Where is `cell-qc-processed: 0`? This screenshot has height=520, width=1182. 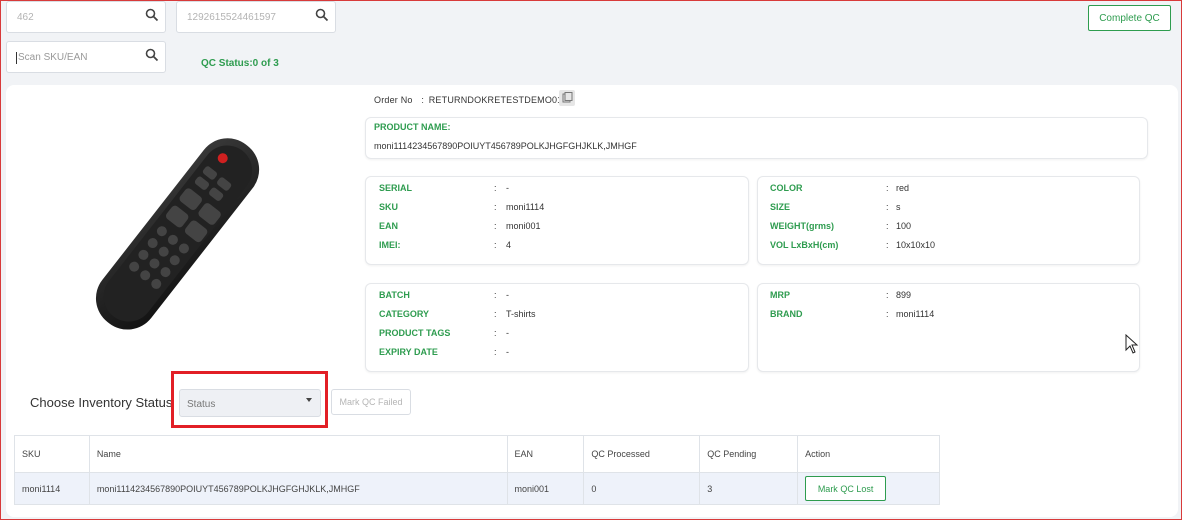 cell-qc-processed: 0 is located at coordinates (642, 488).